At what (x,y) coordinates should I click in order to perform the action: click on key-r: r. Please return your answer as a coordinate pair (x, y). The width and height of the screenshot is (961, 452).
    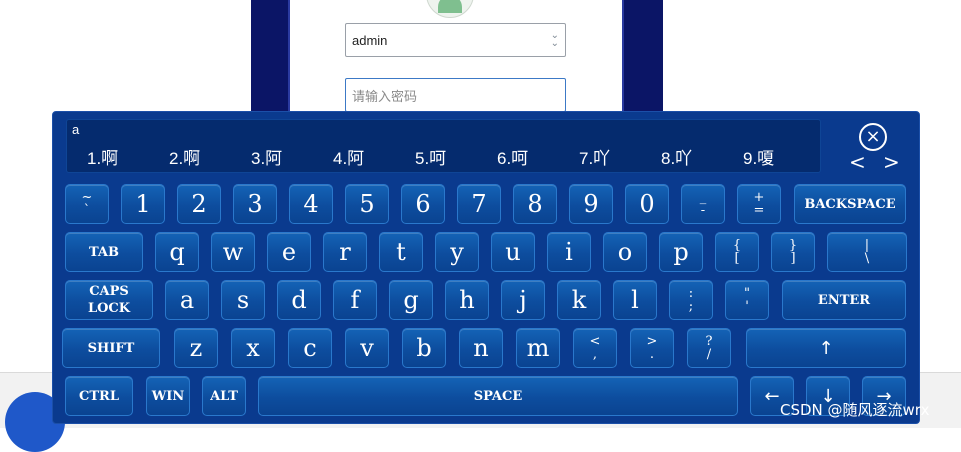
    Looking at the image, I should click on (345, 252).